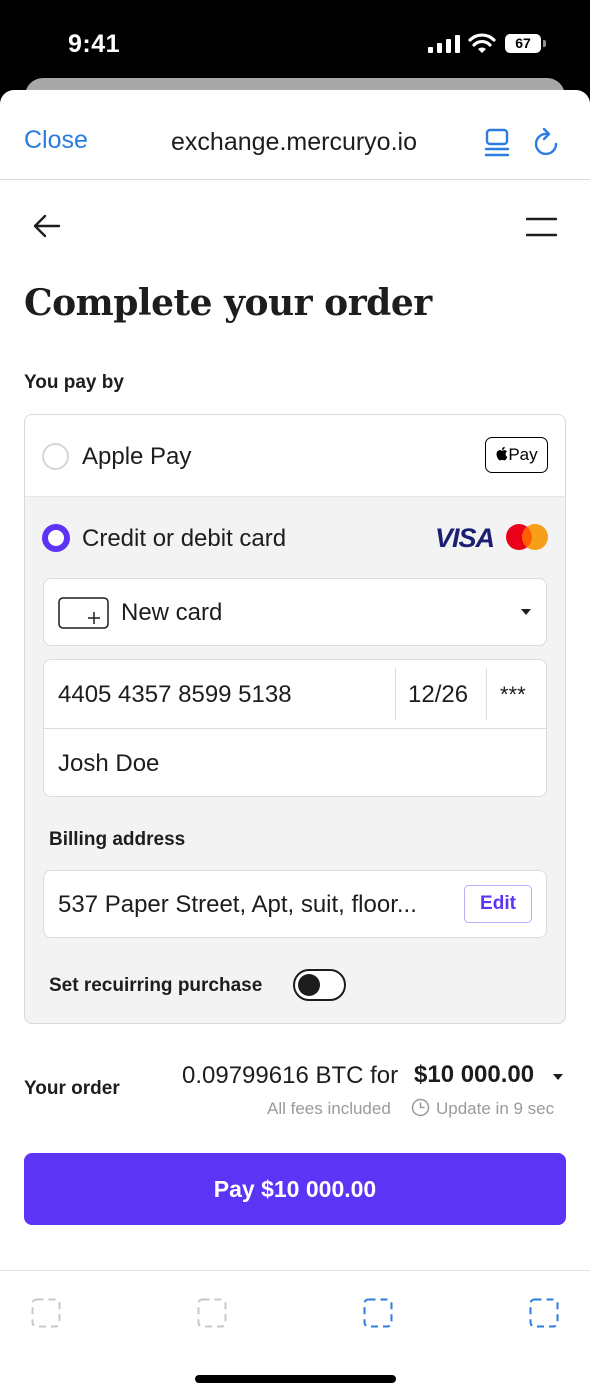 The image size is (590, 1395). Describe the element at coordinates (184, 538) in the screenshot. I see `card-option-label: Credit or debit card` at that location.